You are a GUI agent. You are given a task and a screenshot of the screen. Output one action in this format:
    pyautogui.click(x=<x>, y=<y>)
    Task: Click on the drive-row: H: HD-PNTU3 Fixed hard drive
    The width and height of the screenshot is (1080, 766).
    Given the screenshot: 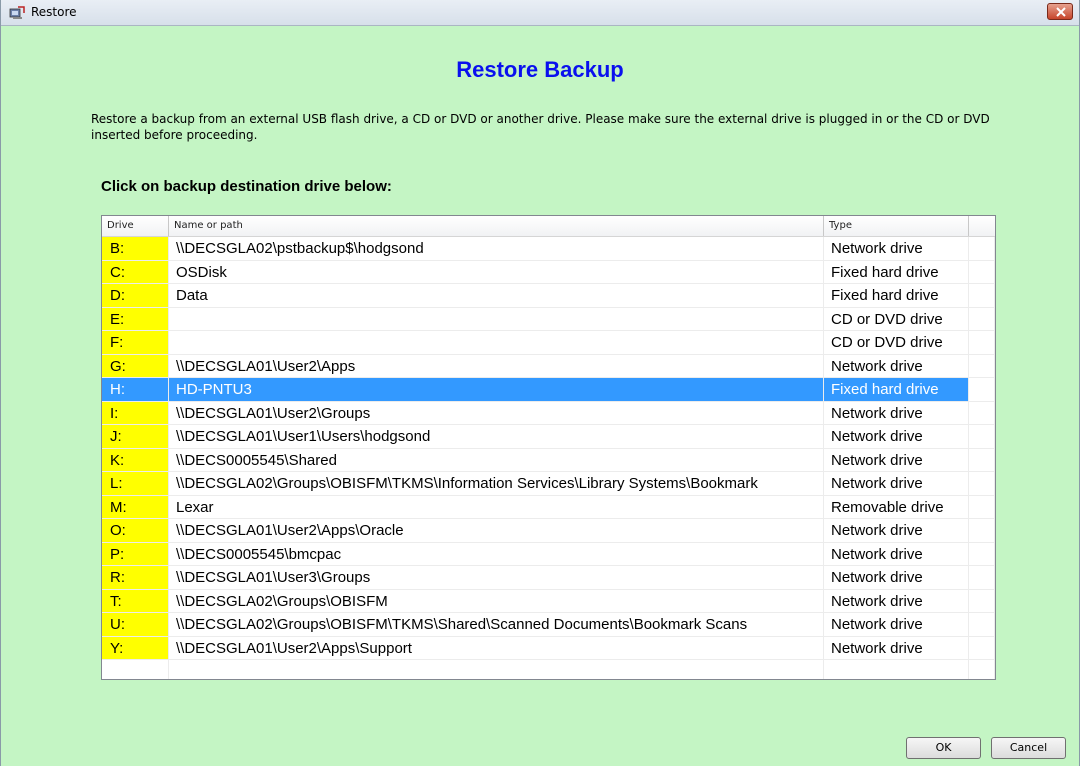 What is the action you would take?
    pyautogui.click(x=548, y=390)
    